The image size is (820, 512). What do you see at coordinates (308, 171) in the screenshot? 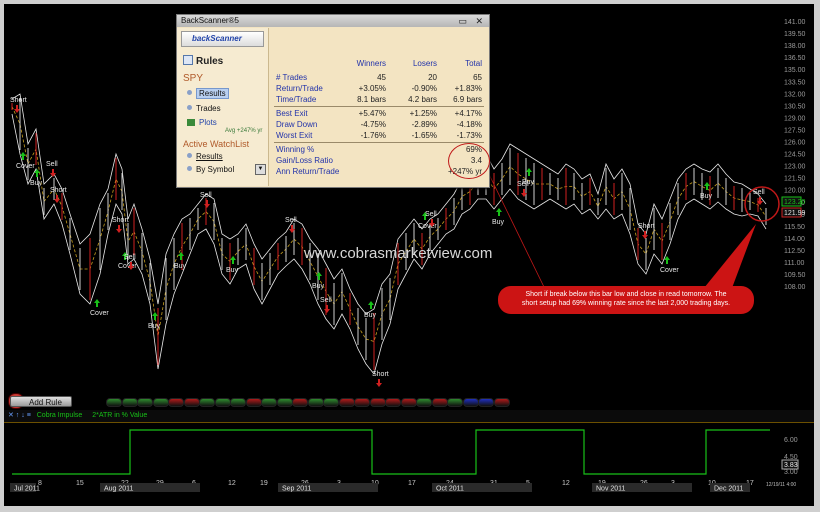
I see `row-label: Ann Return/Trade` at bounding box center [308, 171].